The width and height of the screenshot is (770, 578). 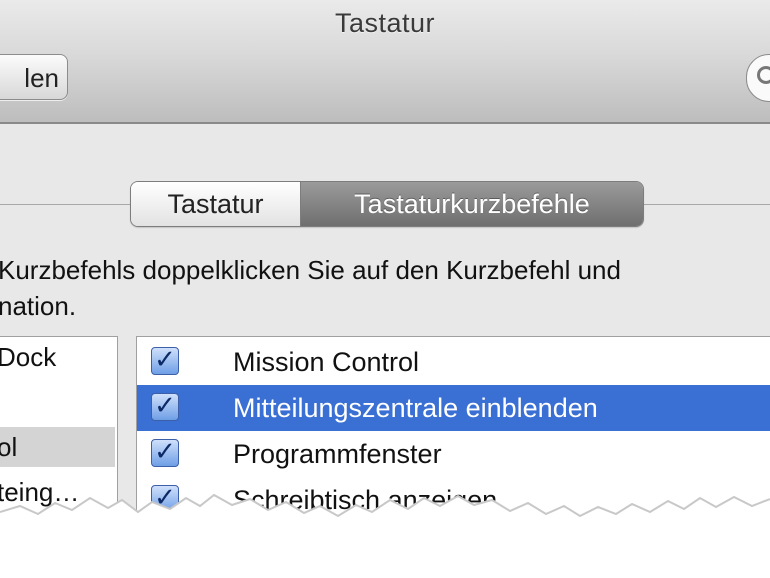 What do you see at coordinates (365, 500) in the screenshot?
I see `shortcut-label: Schreibtisch anzeigen` at bounding box center [365, 500].